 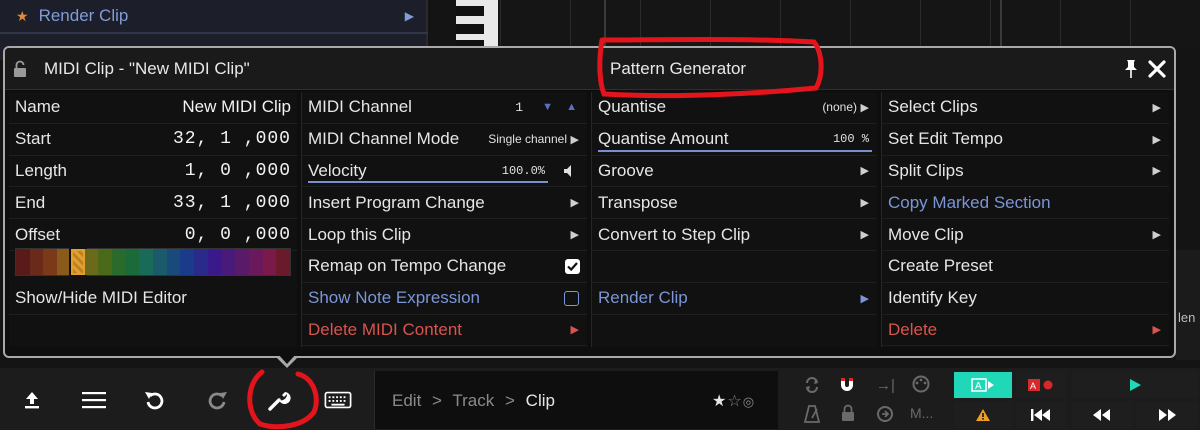 What do you see at coordinates (153, 203) in the screenshot?
I see `end-row: End 33, 1 ,000` at bounding box center [153, 203].